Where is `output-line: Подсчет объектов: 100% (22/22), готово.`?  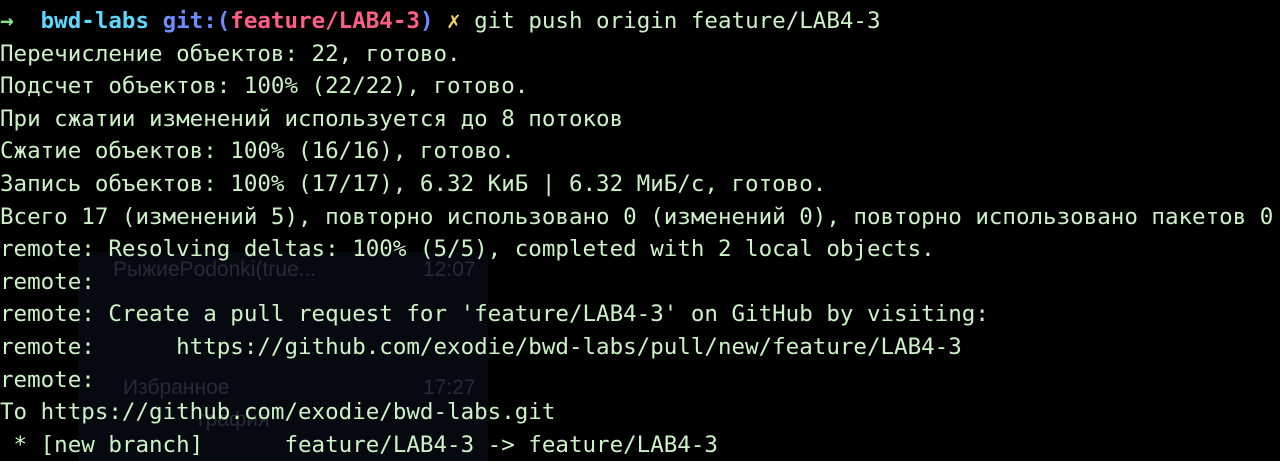 output-line: Подсчет объектов: 100% (22/22), готово. is located at coordinates (264, 86).